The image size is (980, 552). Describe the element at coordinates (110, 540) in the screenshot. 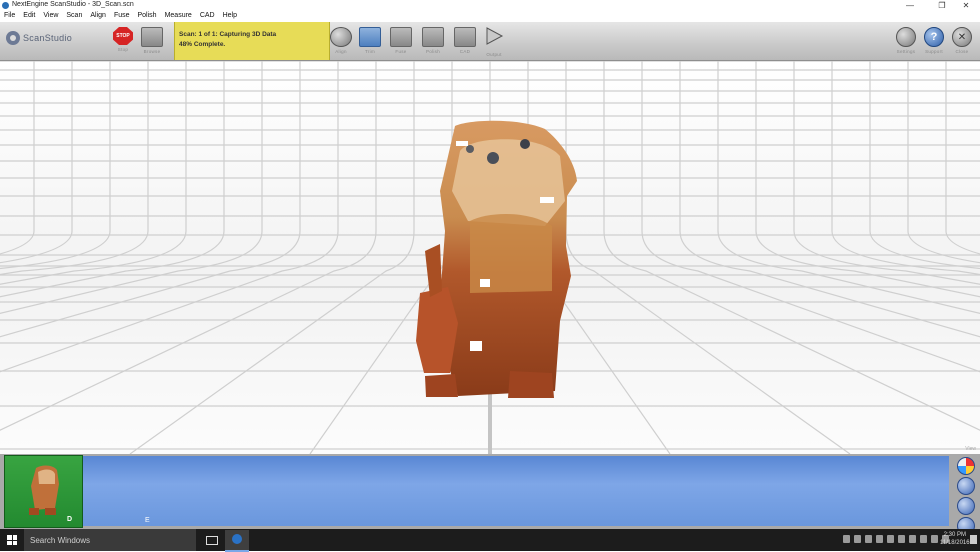

I see `taskbar-search-box: Search Windows` at that location.